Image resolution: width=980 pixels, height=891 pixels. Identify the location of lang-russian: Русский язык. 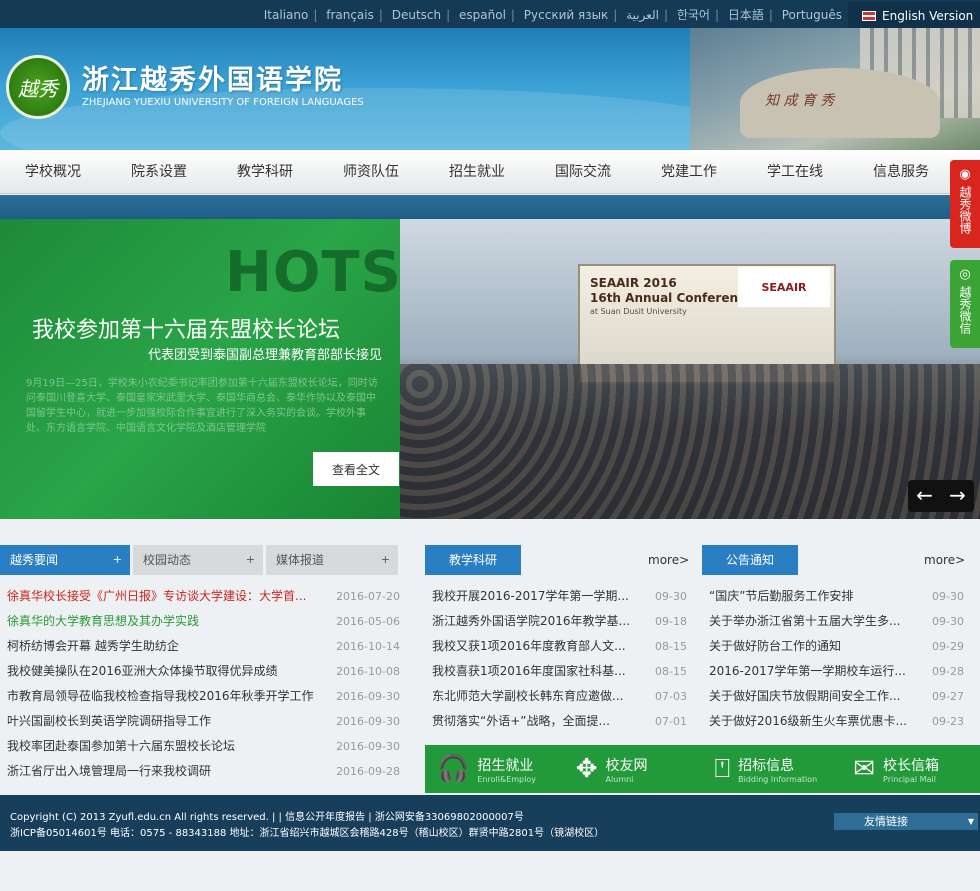
(566, 15).